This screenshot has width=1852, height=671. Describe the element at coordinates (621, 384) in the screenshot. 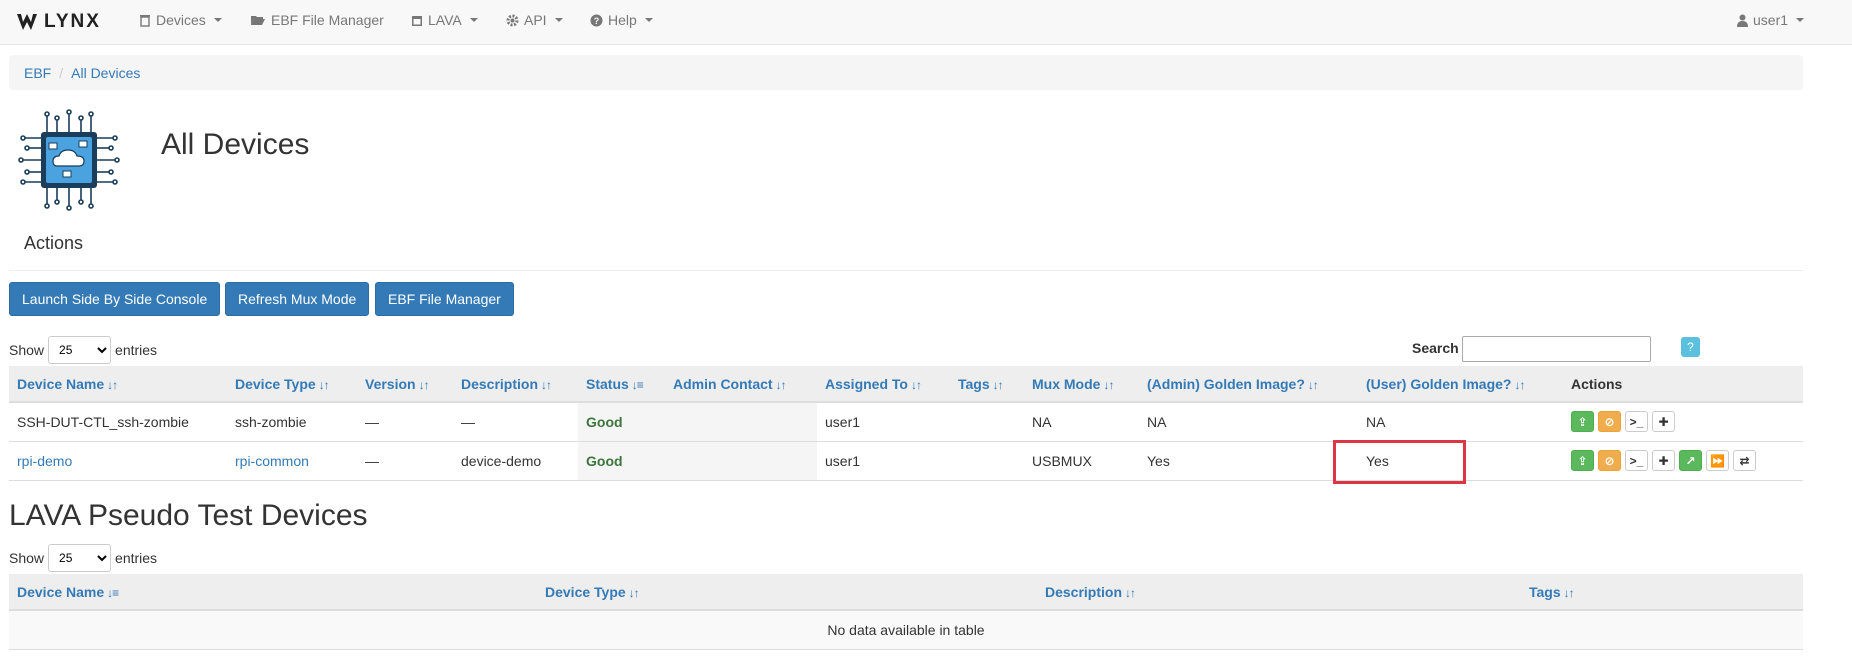

I see `col-status: Status ↓≡` at that location.